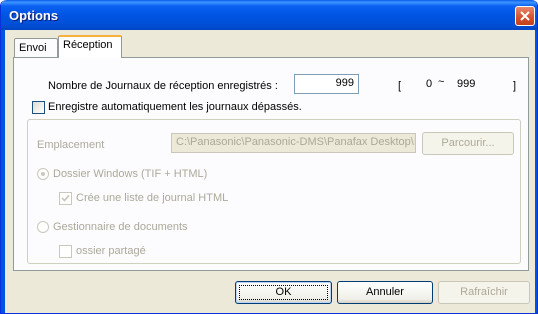  I want to click on tab-reception: Réception, so click(90, 46).